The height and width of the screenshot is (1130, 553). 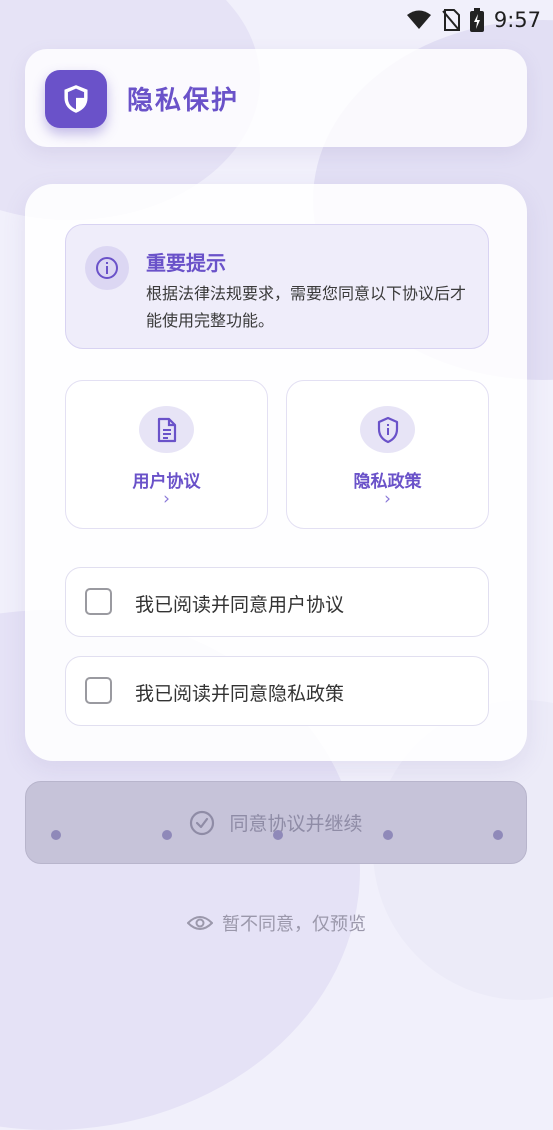 I want to click on status-time: 9:57, so click(x=517, y=20).